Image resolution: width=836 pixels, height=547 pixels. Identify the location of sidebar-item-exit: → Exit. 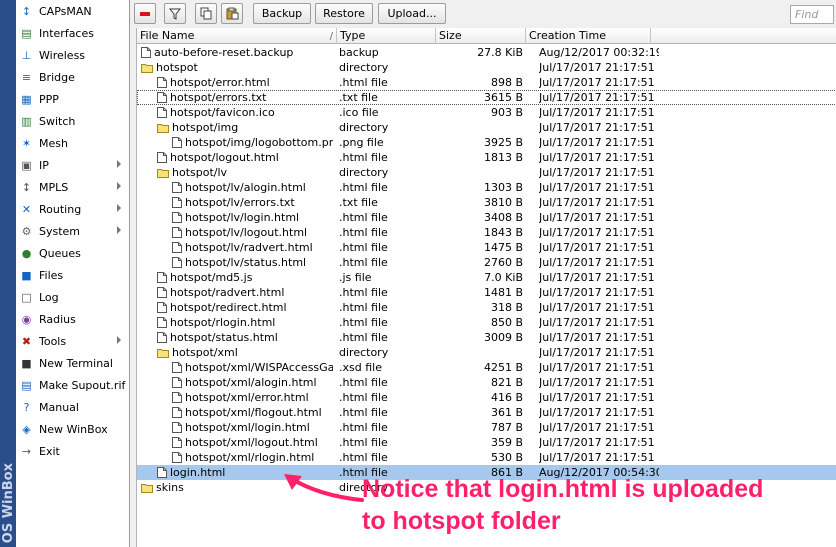
(72, 451).